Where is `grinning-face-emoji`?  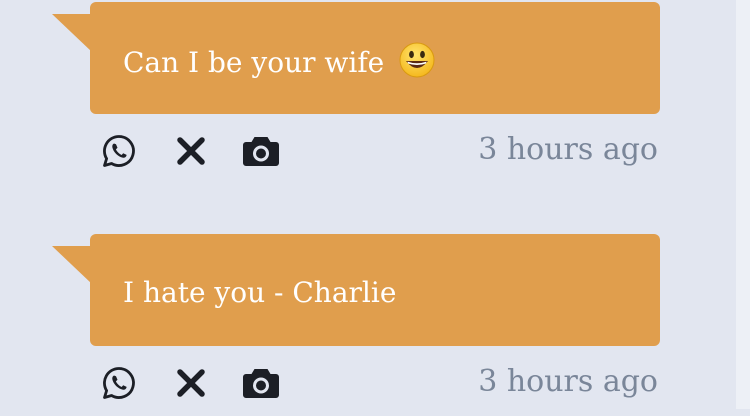
grinning-face-emoji is located at coordinates (417, 65).